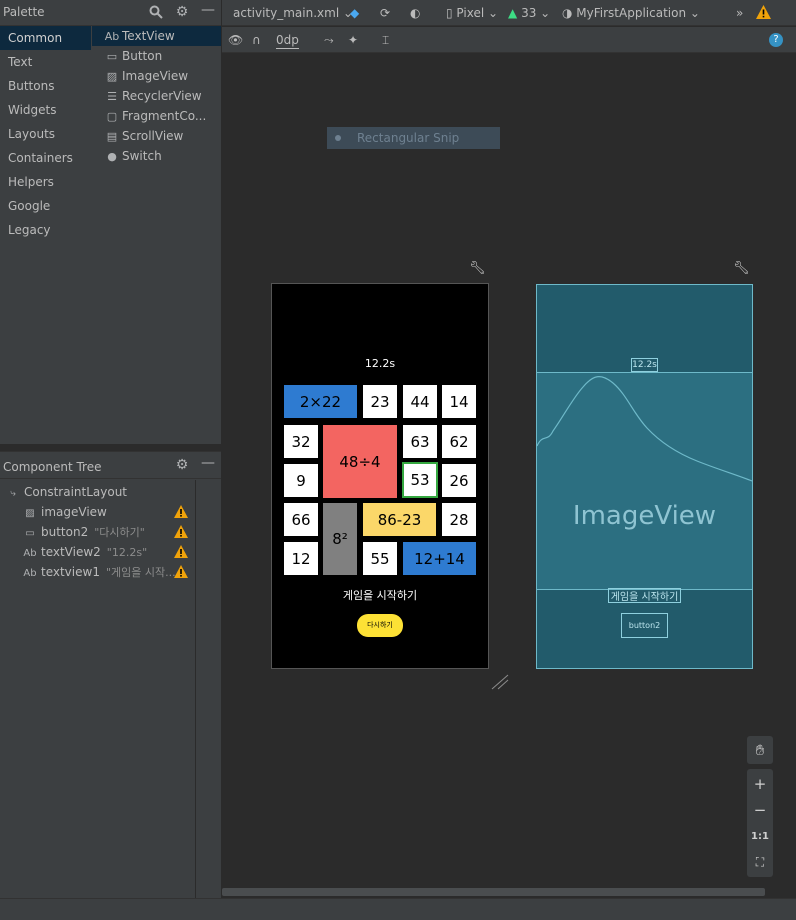 This screenshot has width=796, height=920. What do you see at coordinates (760, 836) in the screenshot?
I see `zoom-actual-size-button: 1:1` at bounding box center [760, 836].